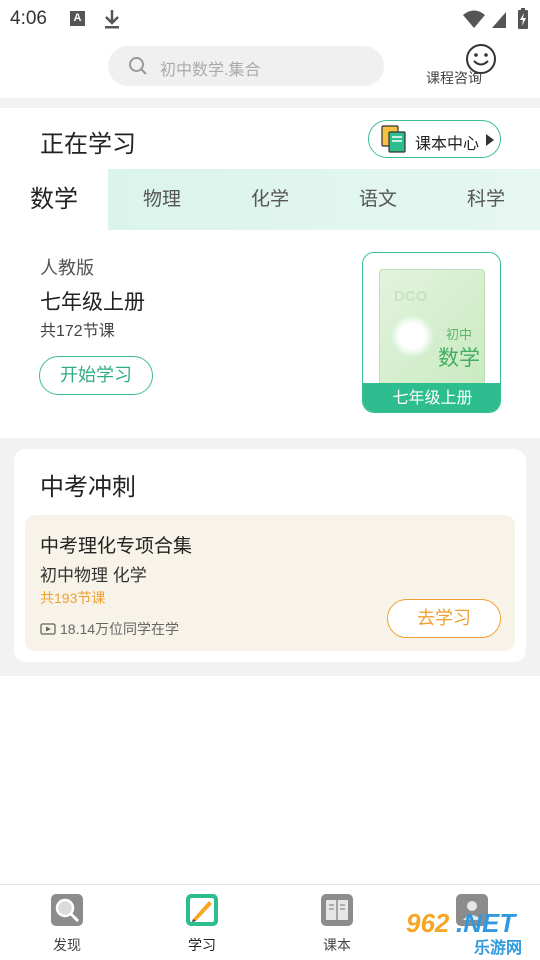  I want to click on pencil-notebook-icon, so click(202, 910).